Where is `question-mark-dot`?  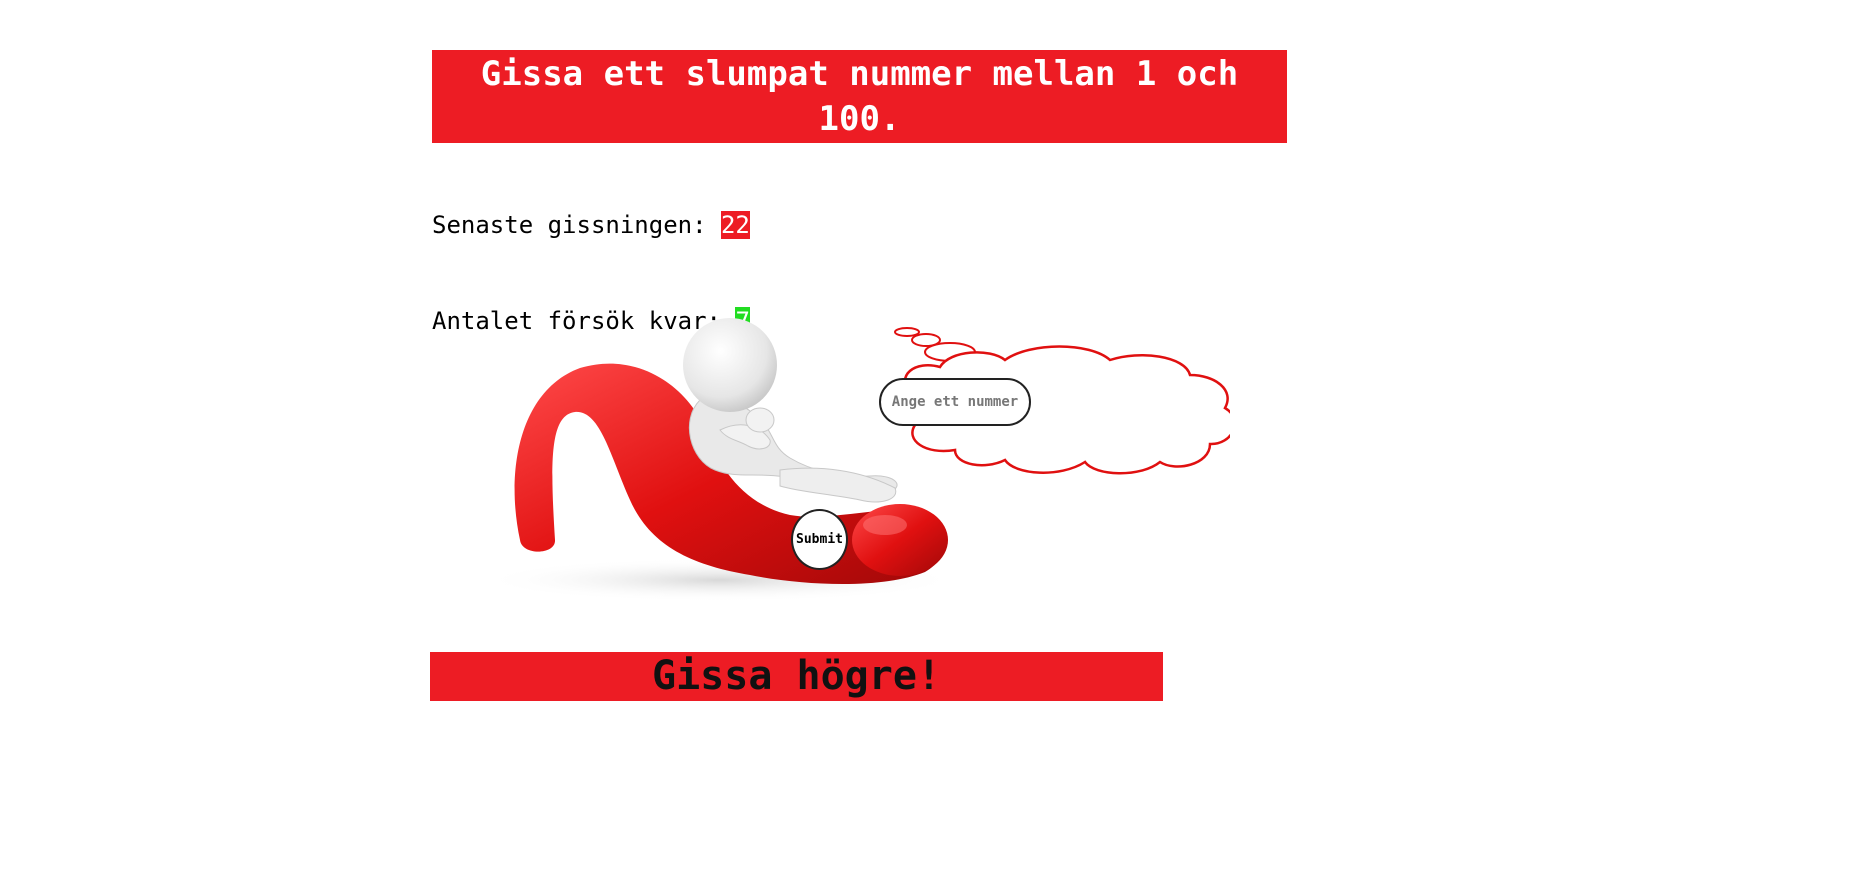 question-mark-dot is located at coordinates (900, 540).